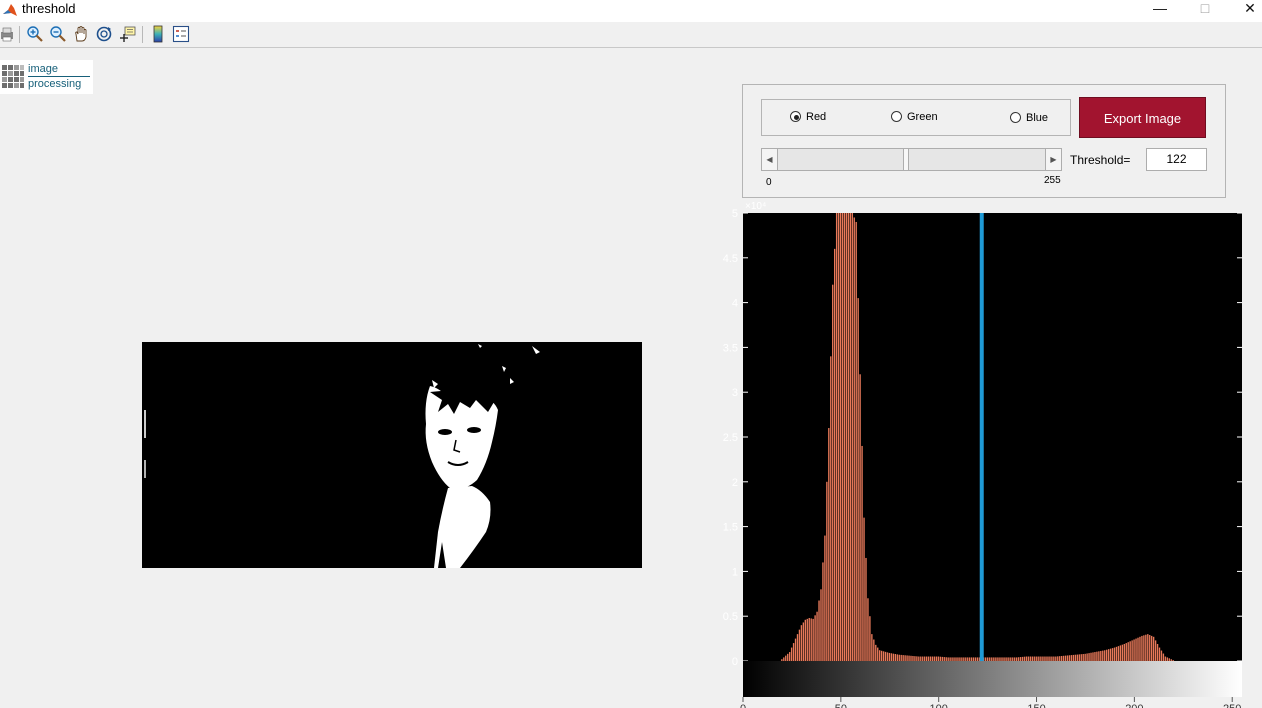  Describe the element at coordinates (990, 702) in the screenshot. I see `x-axis-ticks: 0 50 100 150 200 250` at that location.